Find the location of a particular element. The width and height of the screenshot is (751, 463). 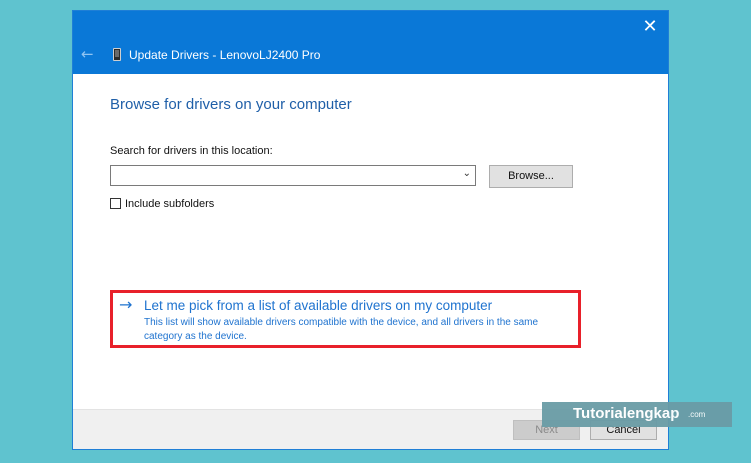

back-arrow-icon: ← is located at coordinates (89, 54).